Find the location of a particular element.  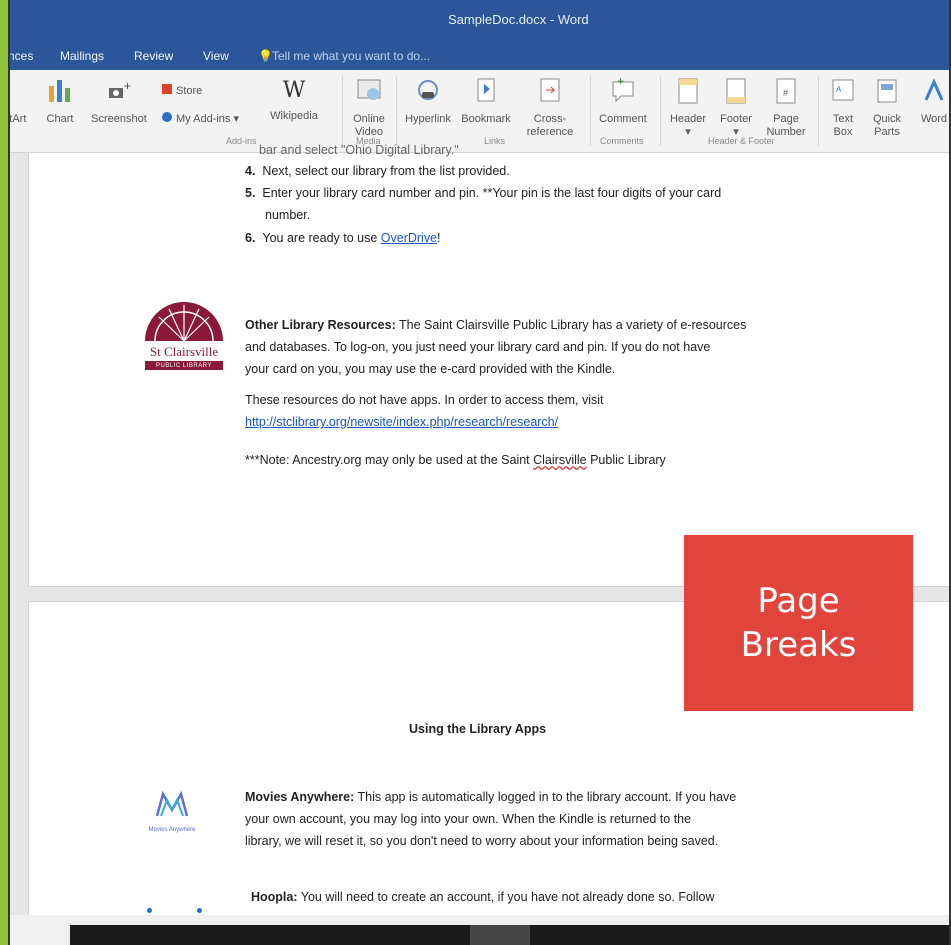

window-title: SampleDoc.docx - Word is located at coordinates (518, 19).